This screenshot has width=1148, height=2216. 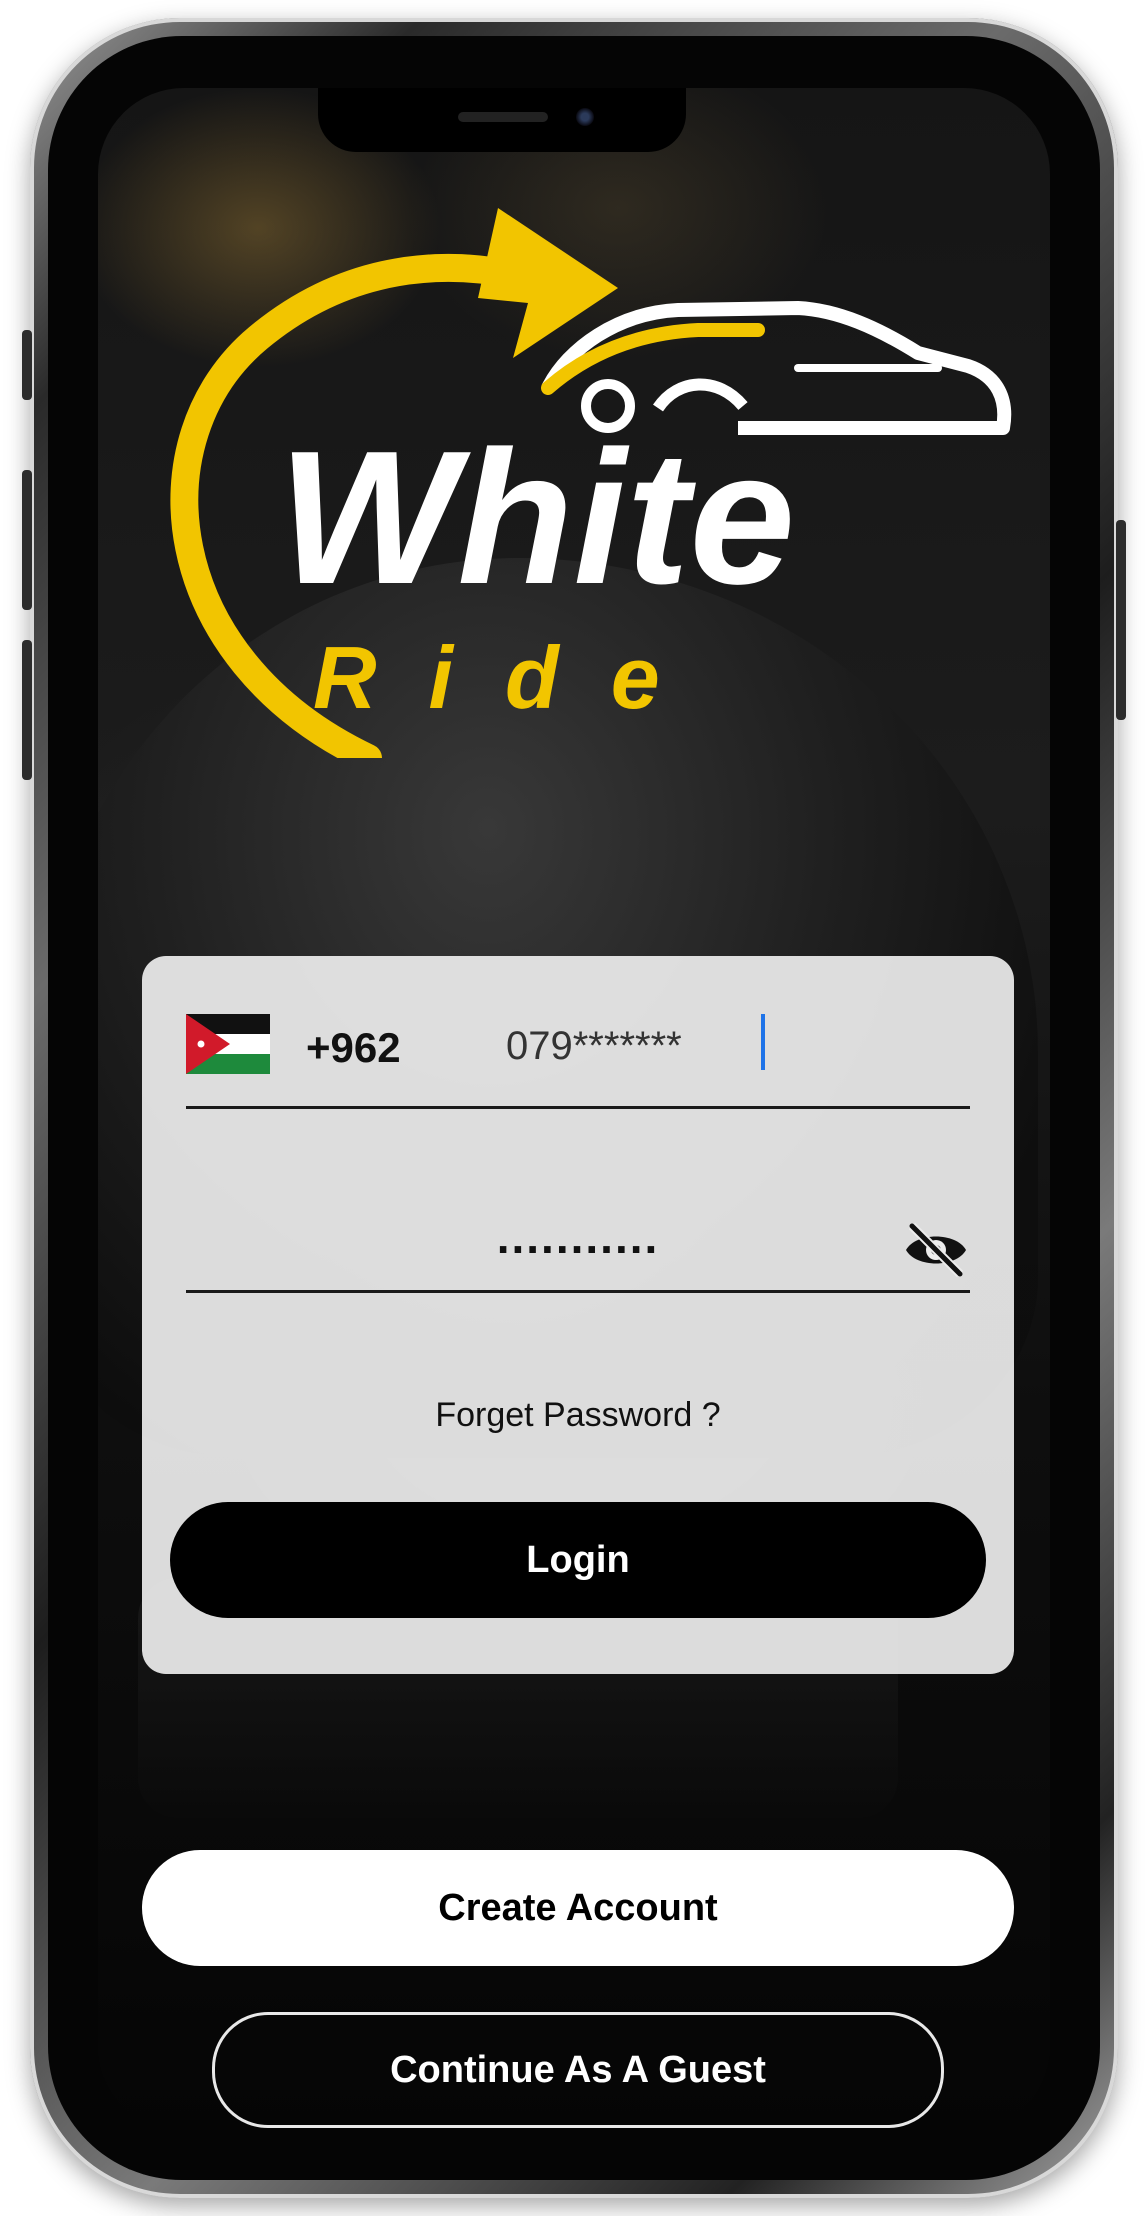 I want to click on volume-up-button, so click(x=27, y=540).